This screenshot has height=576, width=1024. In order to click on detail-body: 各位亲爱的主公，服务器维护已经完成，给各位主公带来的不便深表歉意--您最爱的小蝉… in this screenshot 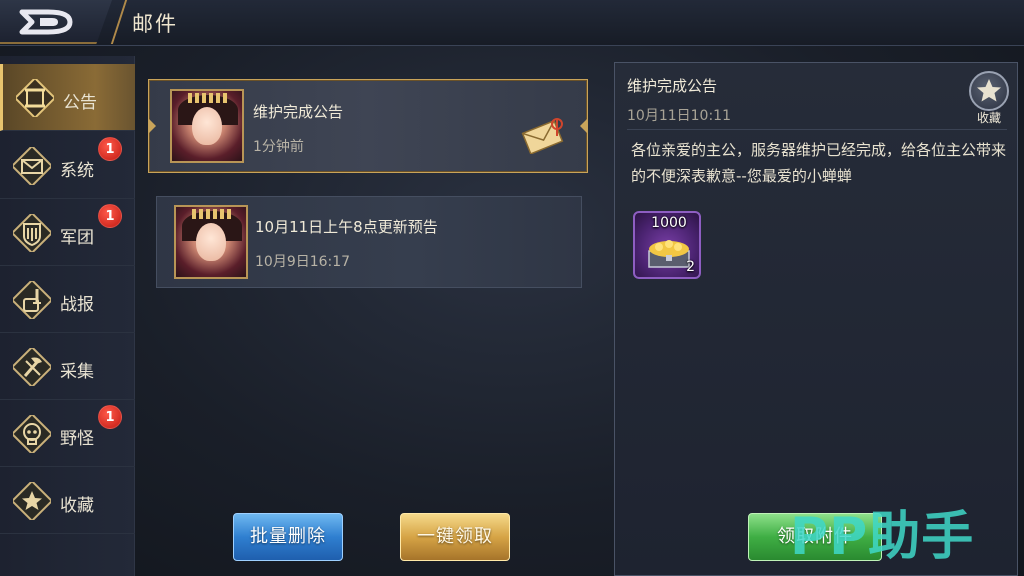, I will do `click(819, 163)`.